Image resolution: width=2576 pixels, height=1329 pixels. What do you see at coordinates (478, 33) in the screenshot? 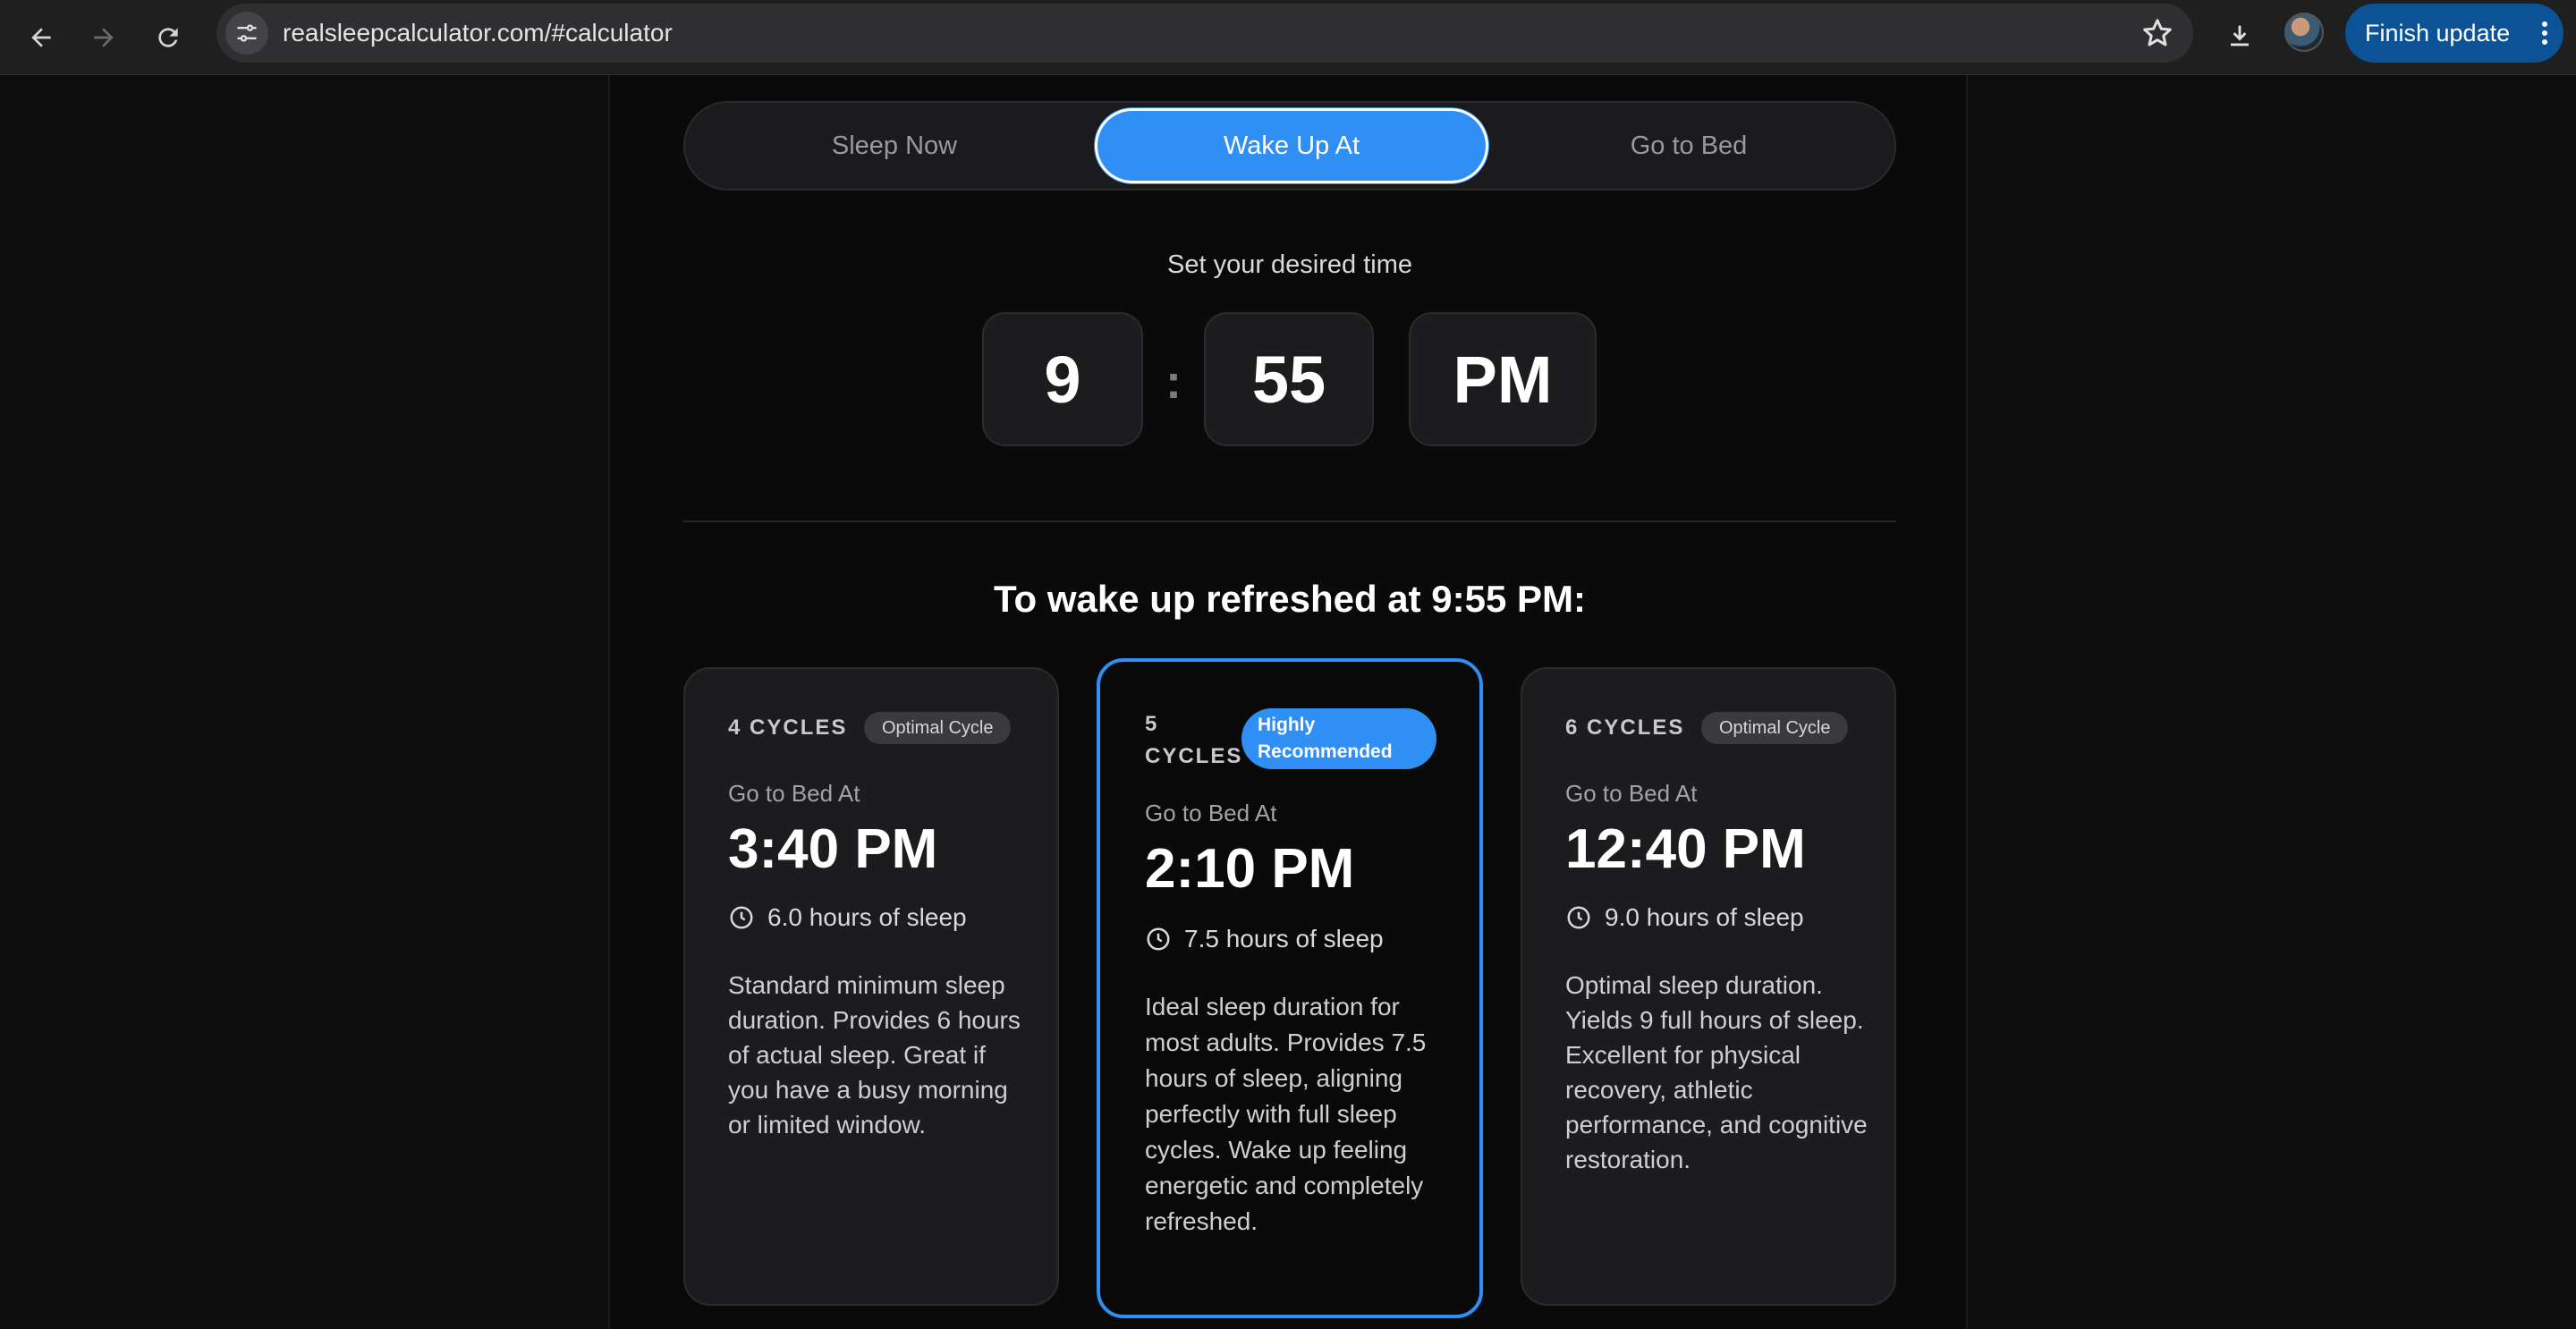
I see `url-text: realsleepcalculator.com/#calculator` at bounding box center [478, 33].